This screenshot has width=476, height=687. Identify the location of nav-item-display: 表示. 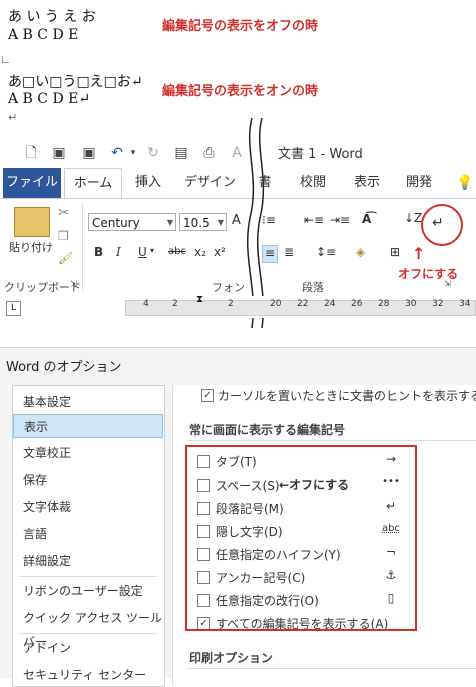
(88, 426).